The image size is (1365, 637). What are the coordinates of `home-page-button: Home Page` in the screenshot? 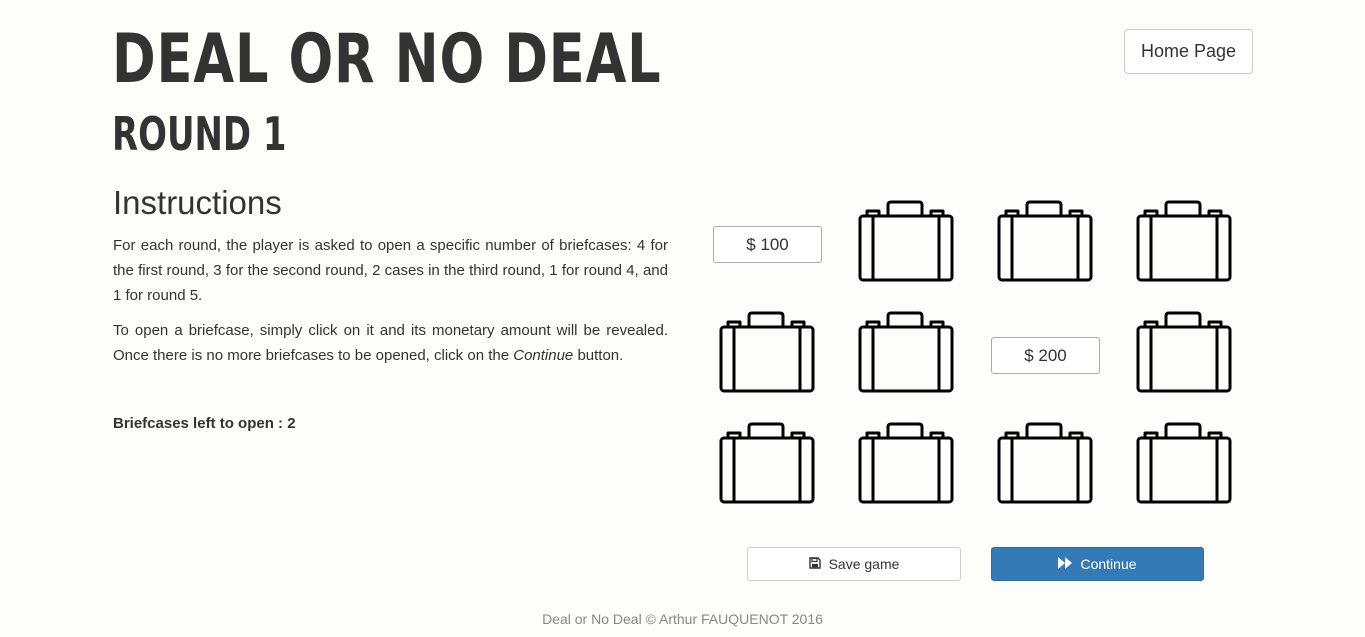 It's located at (1188, 51).